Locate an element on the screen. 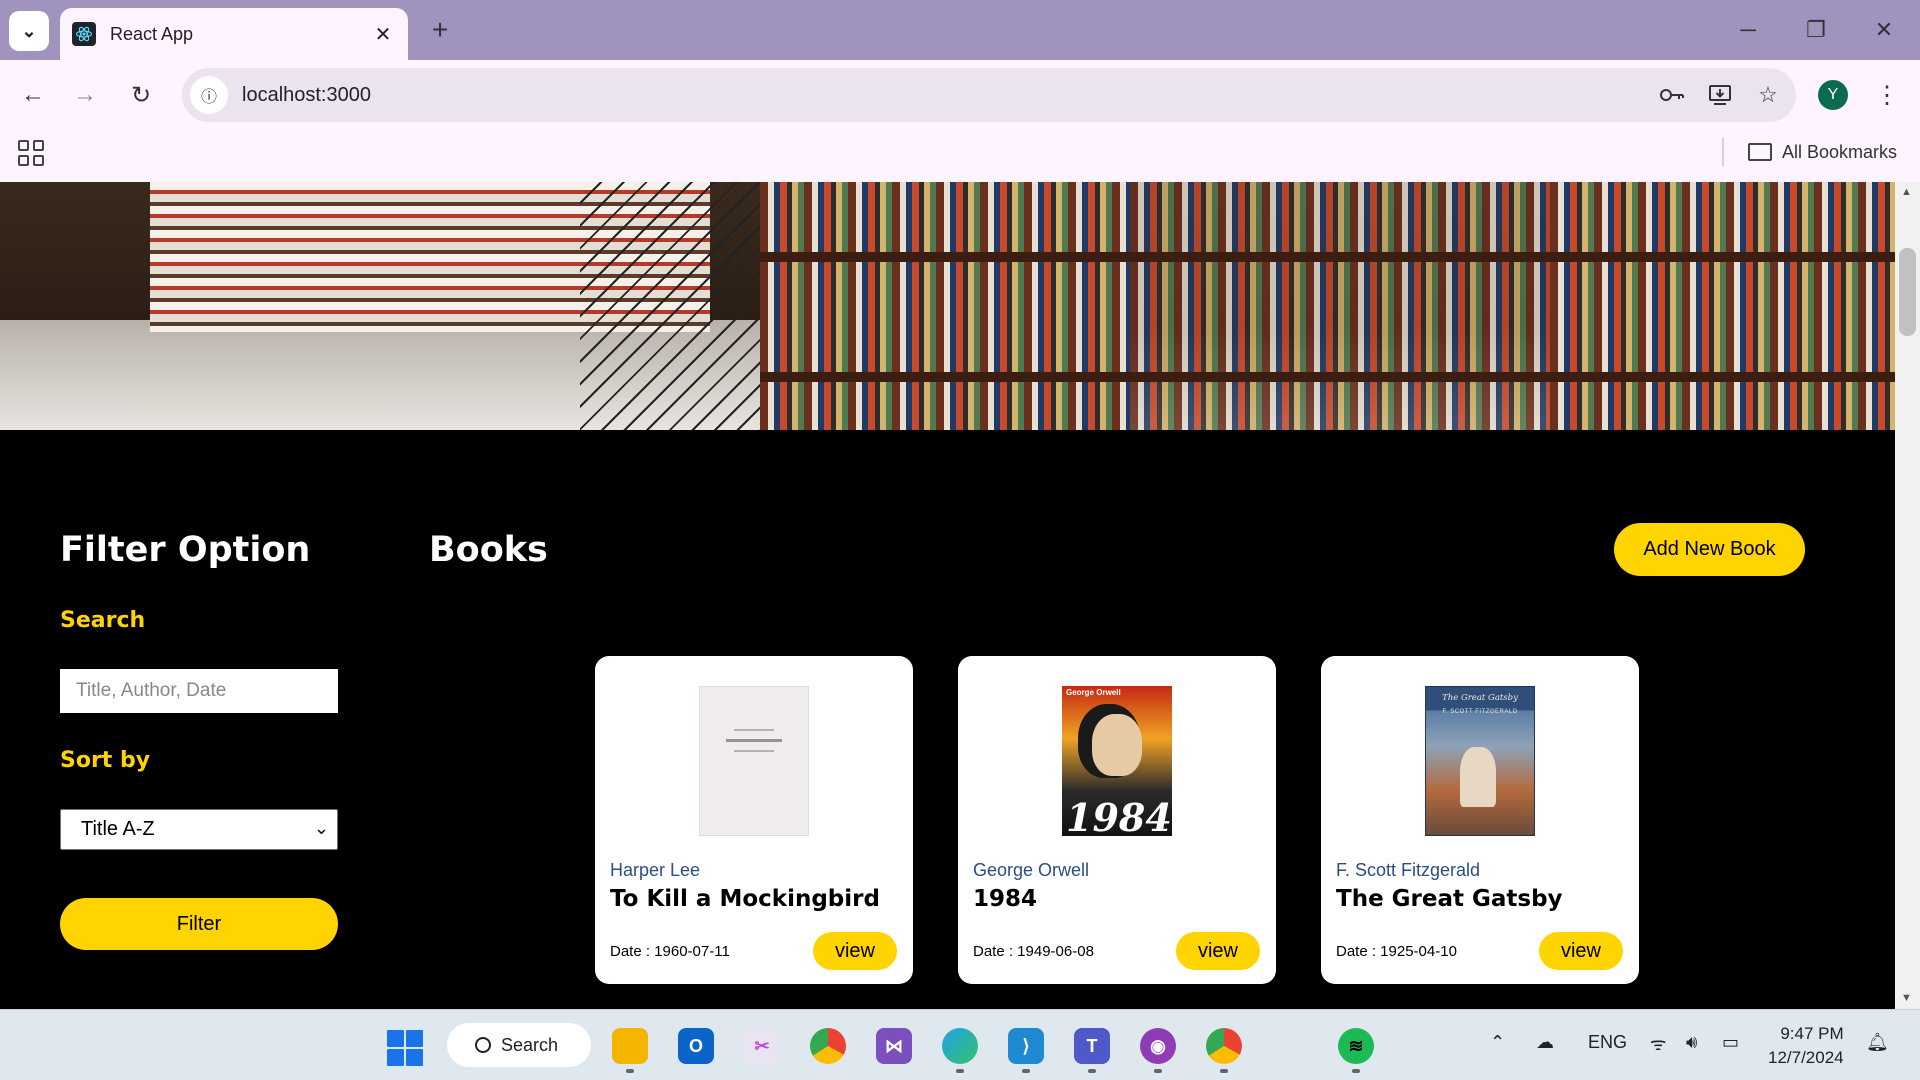  book-author: George Orwell is located at coordinates (1031, 870).